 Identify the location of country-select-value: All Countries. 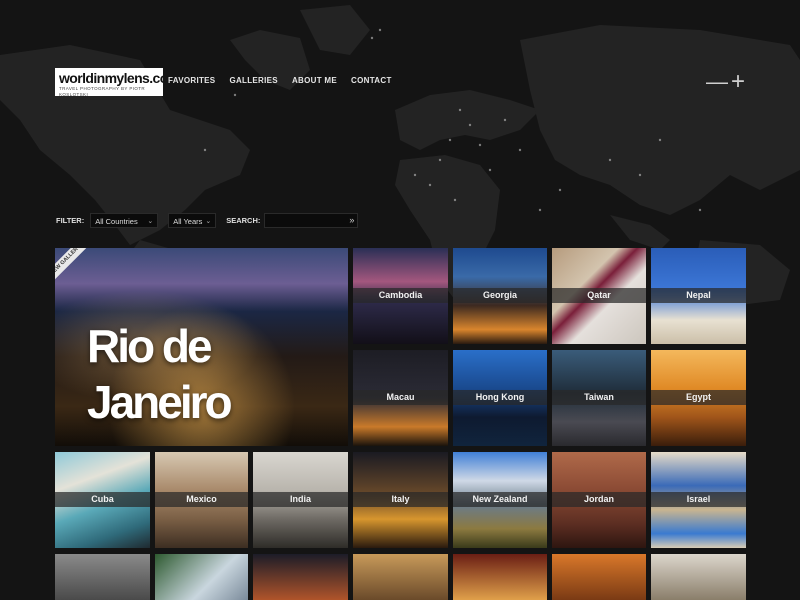
(116, 221).